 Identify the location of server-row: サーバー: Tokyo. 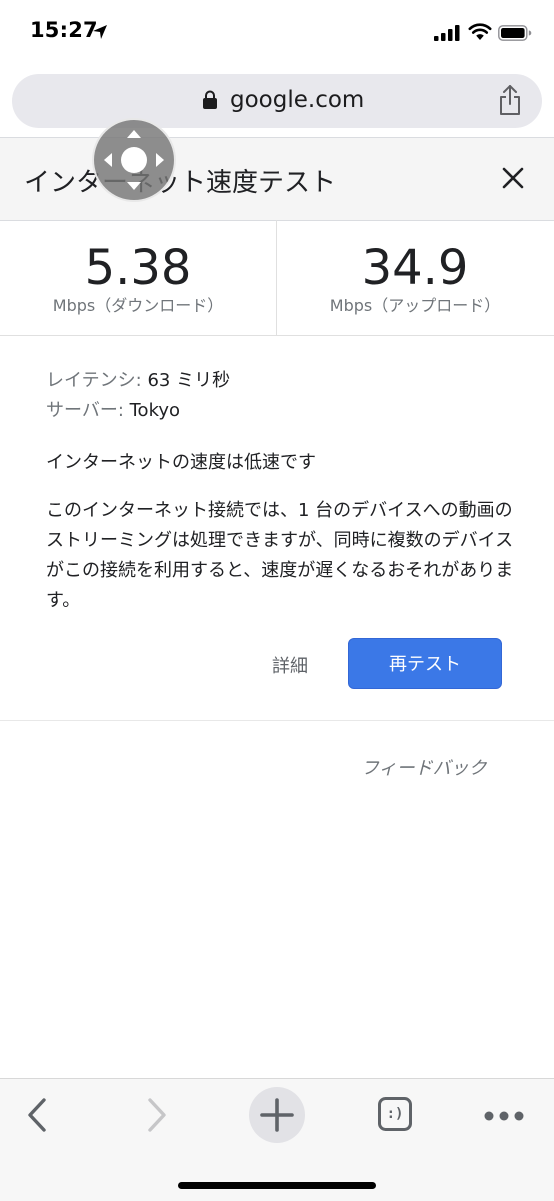
(281, 411).